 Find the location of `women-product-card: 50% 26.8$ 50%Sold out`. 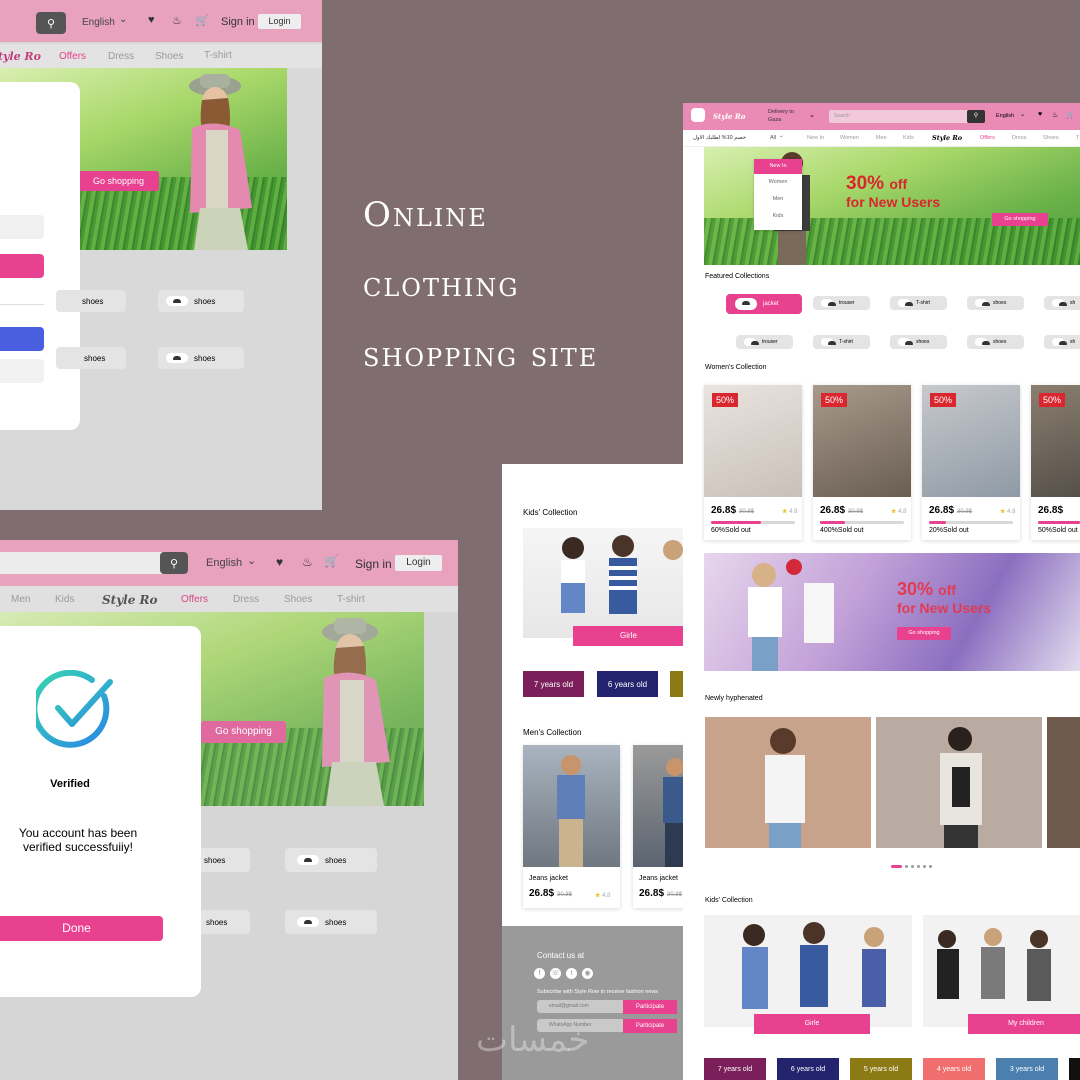

women-product-card: 50% 26.8$ 50%Sold out is located at coordinates (1055, 462).